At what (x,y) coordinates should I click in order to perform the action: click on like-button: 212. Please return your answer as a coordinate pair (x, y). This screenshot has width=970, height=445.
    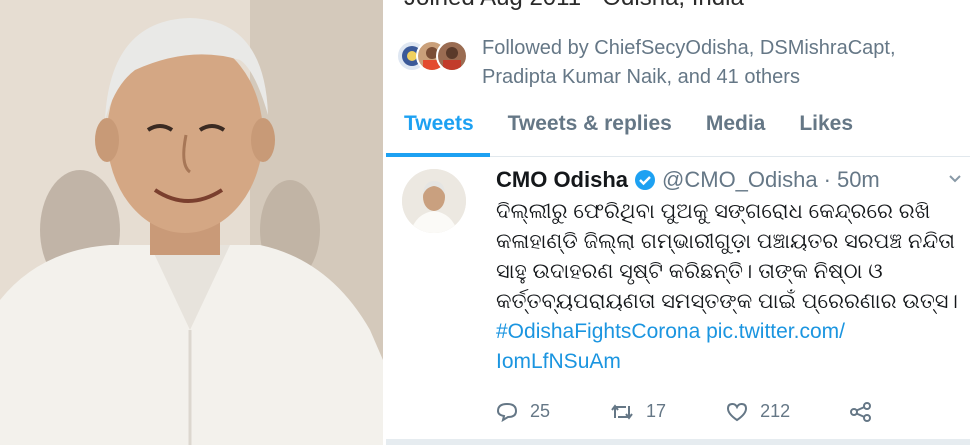
    Looking at the image, I should click on (758, 411).